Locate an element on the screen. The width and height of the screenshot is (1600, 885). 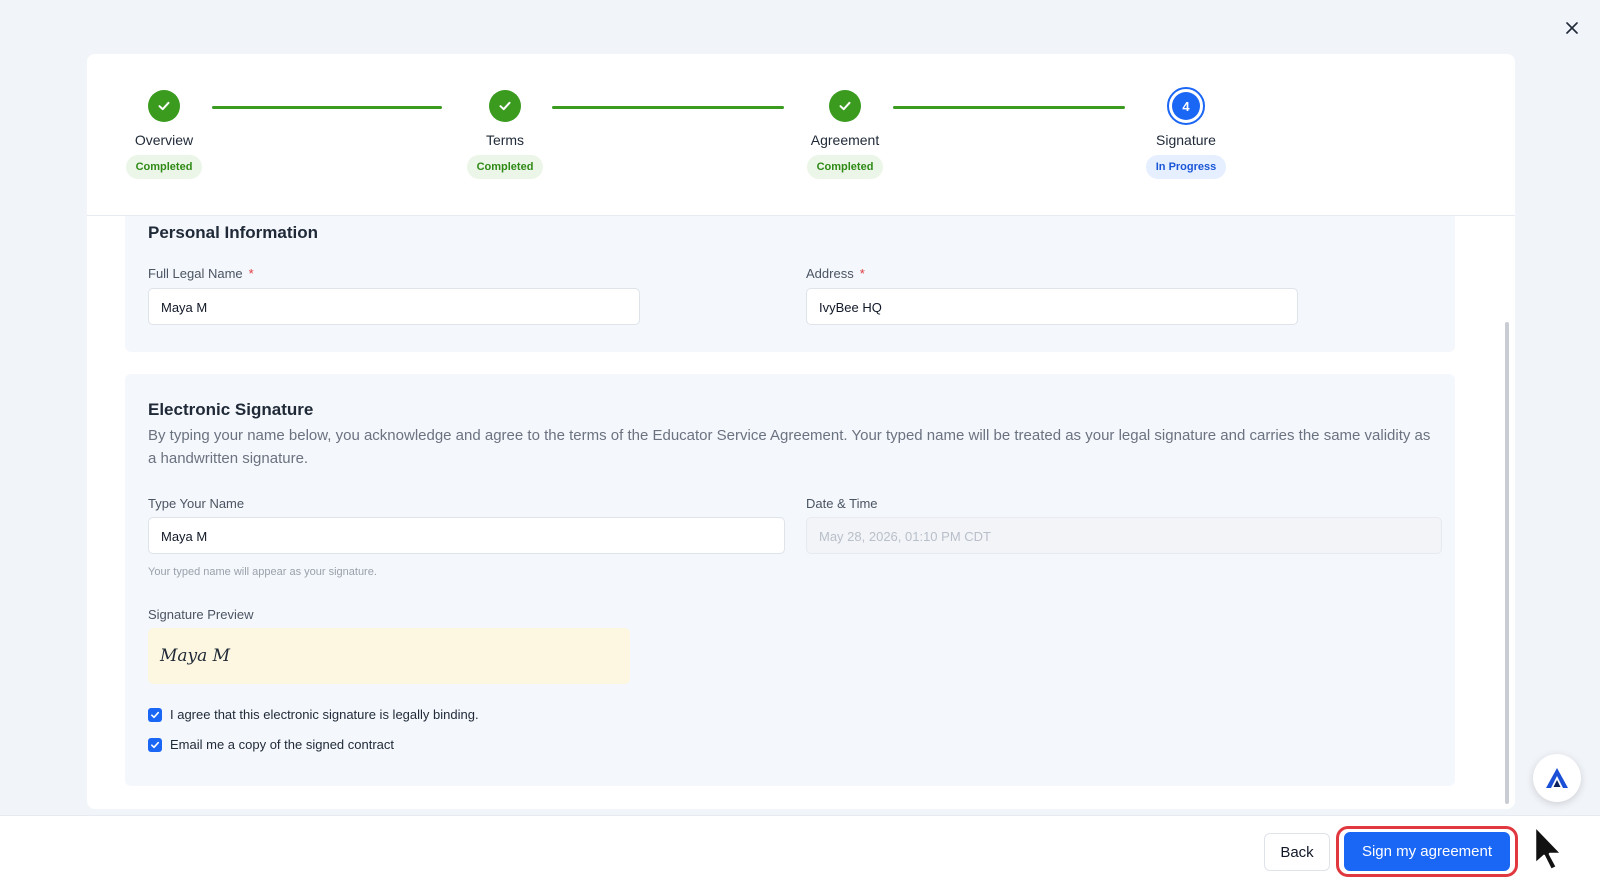
address-label: Address * is located at coordinates (835, 273).